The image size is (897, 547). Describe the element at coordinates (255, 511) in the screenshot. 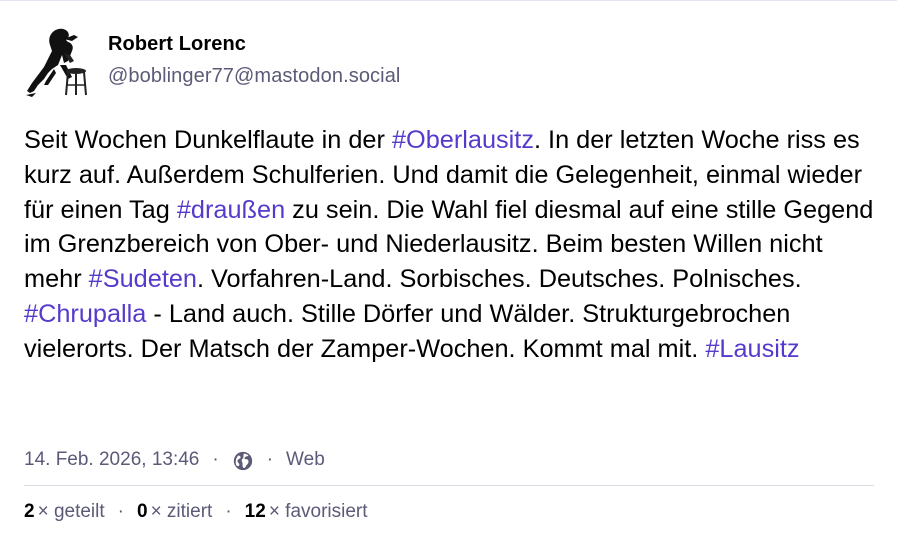

I see `favourites-number: 12` at that location.